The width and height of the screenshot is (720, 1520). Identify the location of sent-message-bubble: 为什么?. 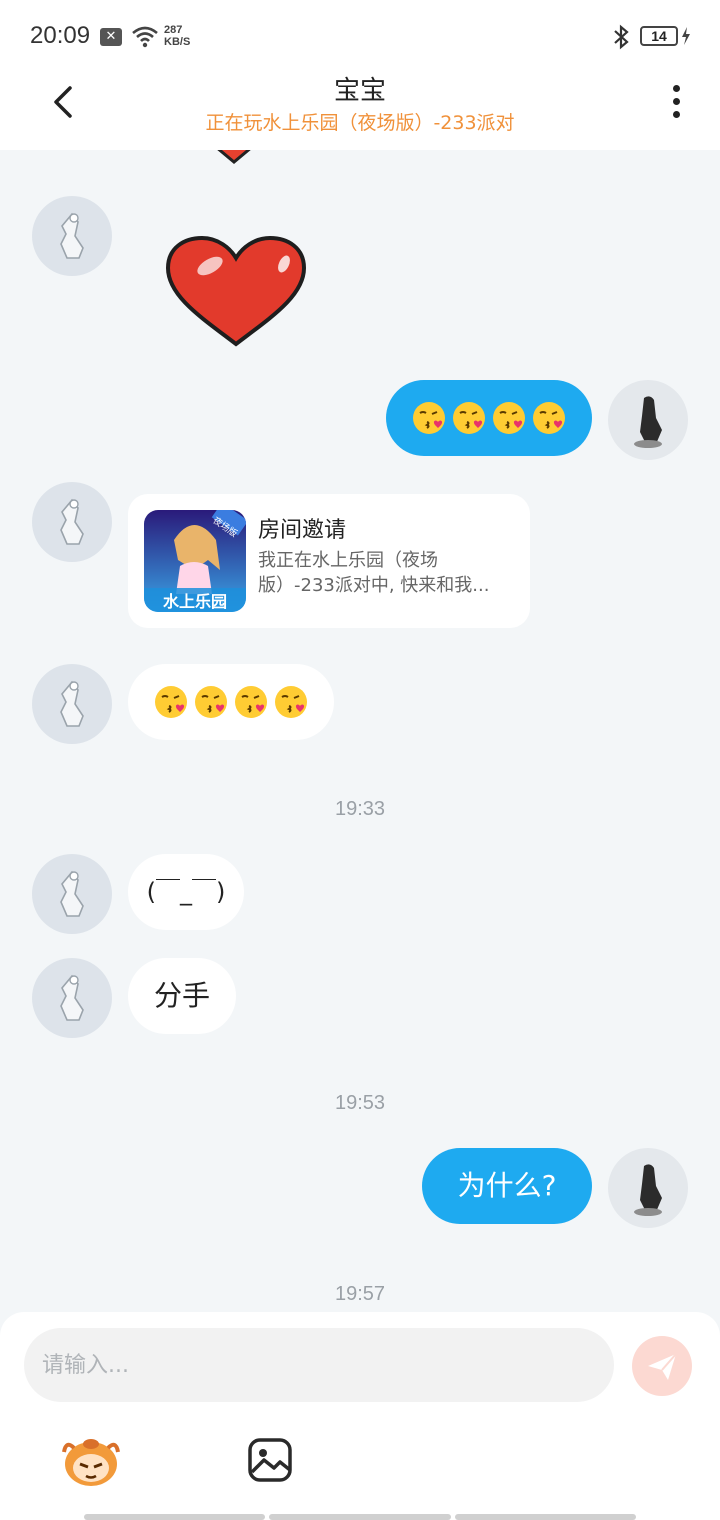
(507, 1186).